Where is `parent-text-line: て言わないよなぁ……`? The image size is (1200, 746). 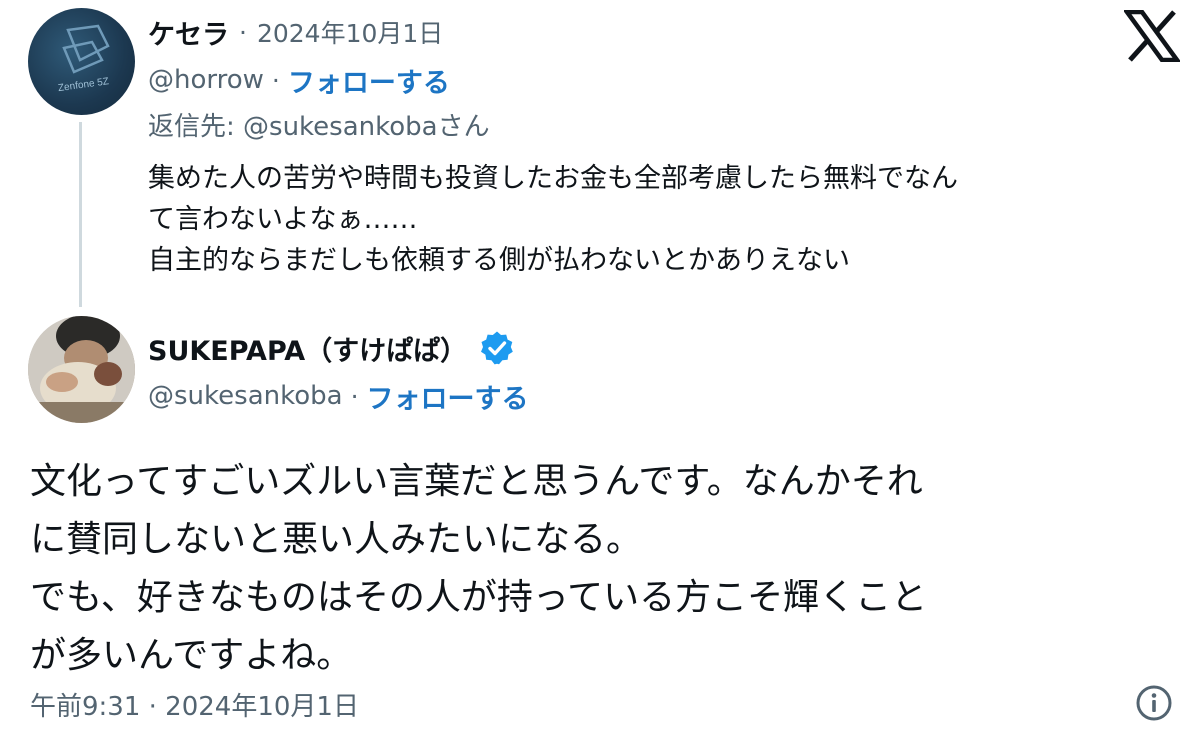 parent-text-line: て言わないよなぁ…… is located at coordinates (283, 219).